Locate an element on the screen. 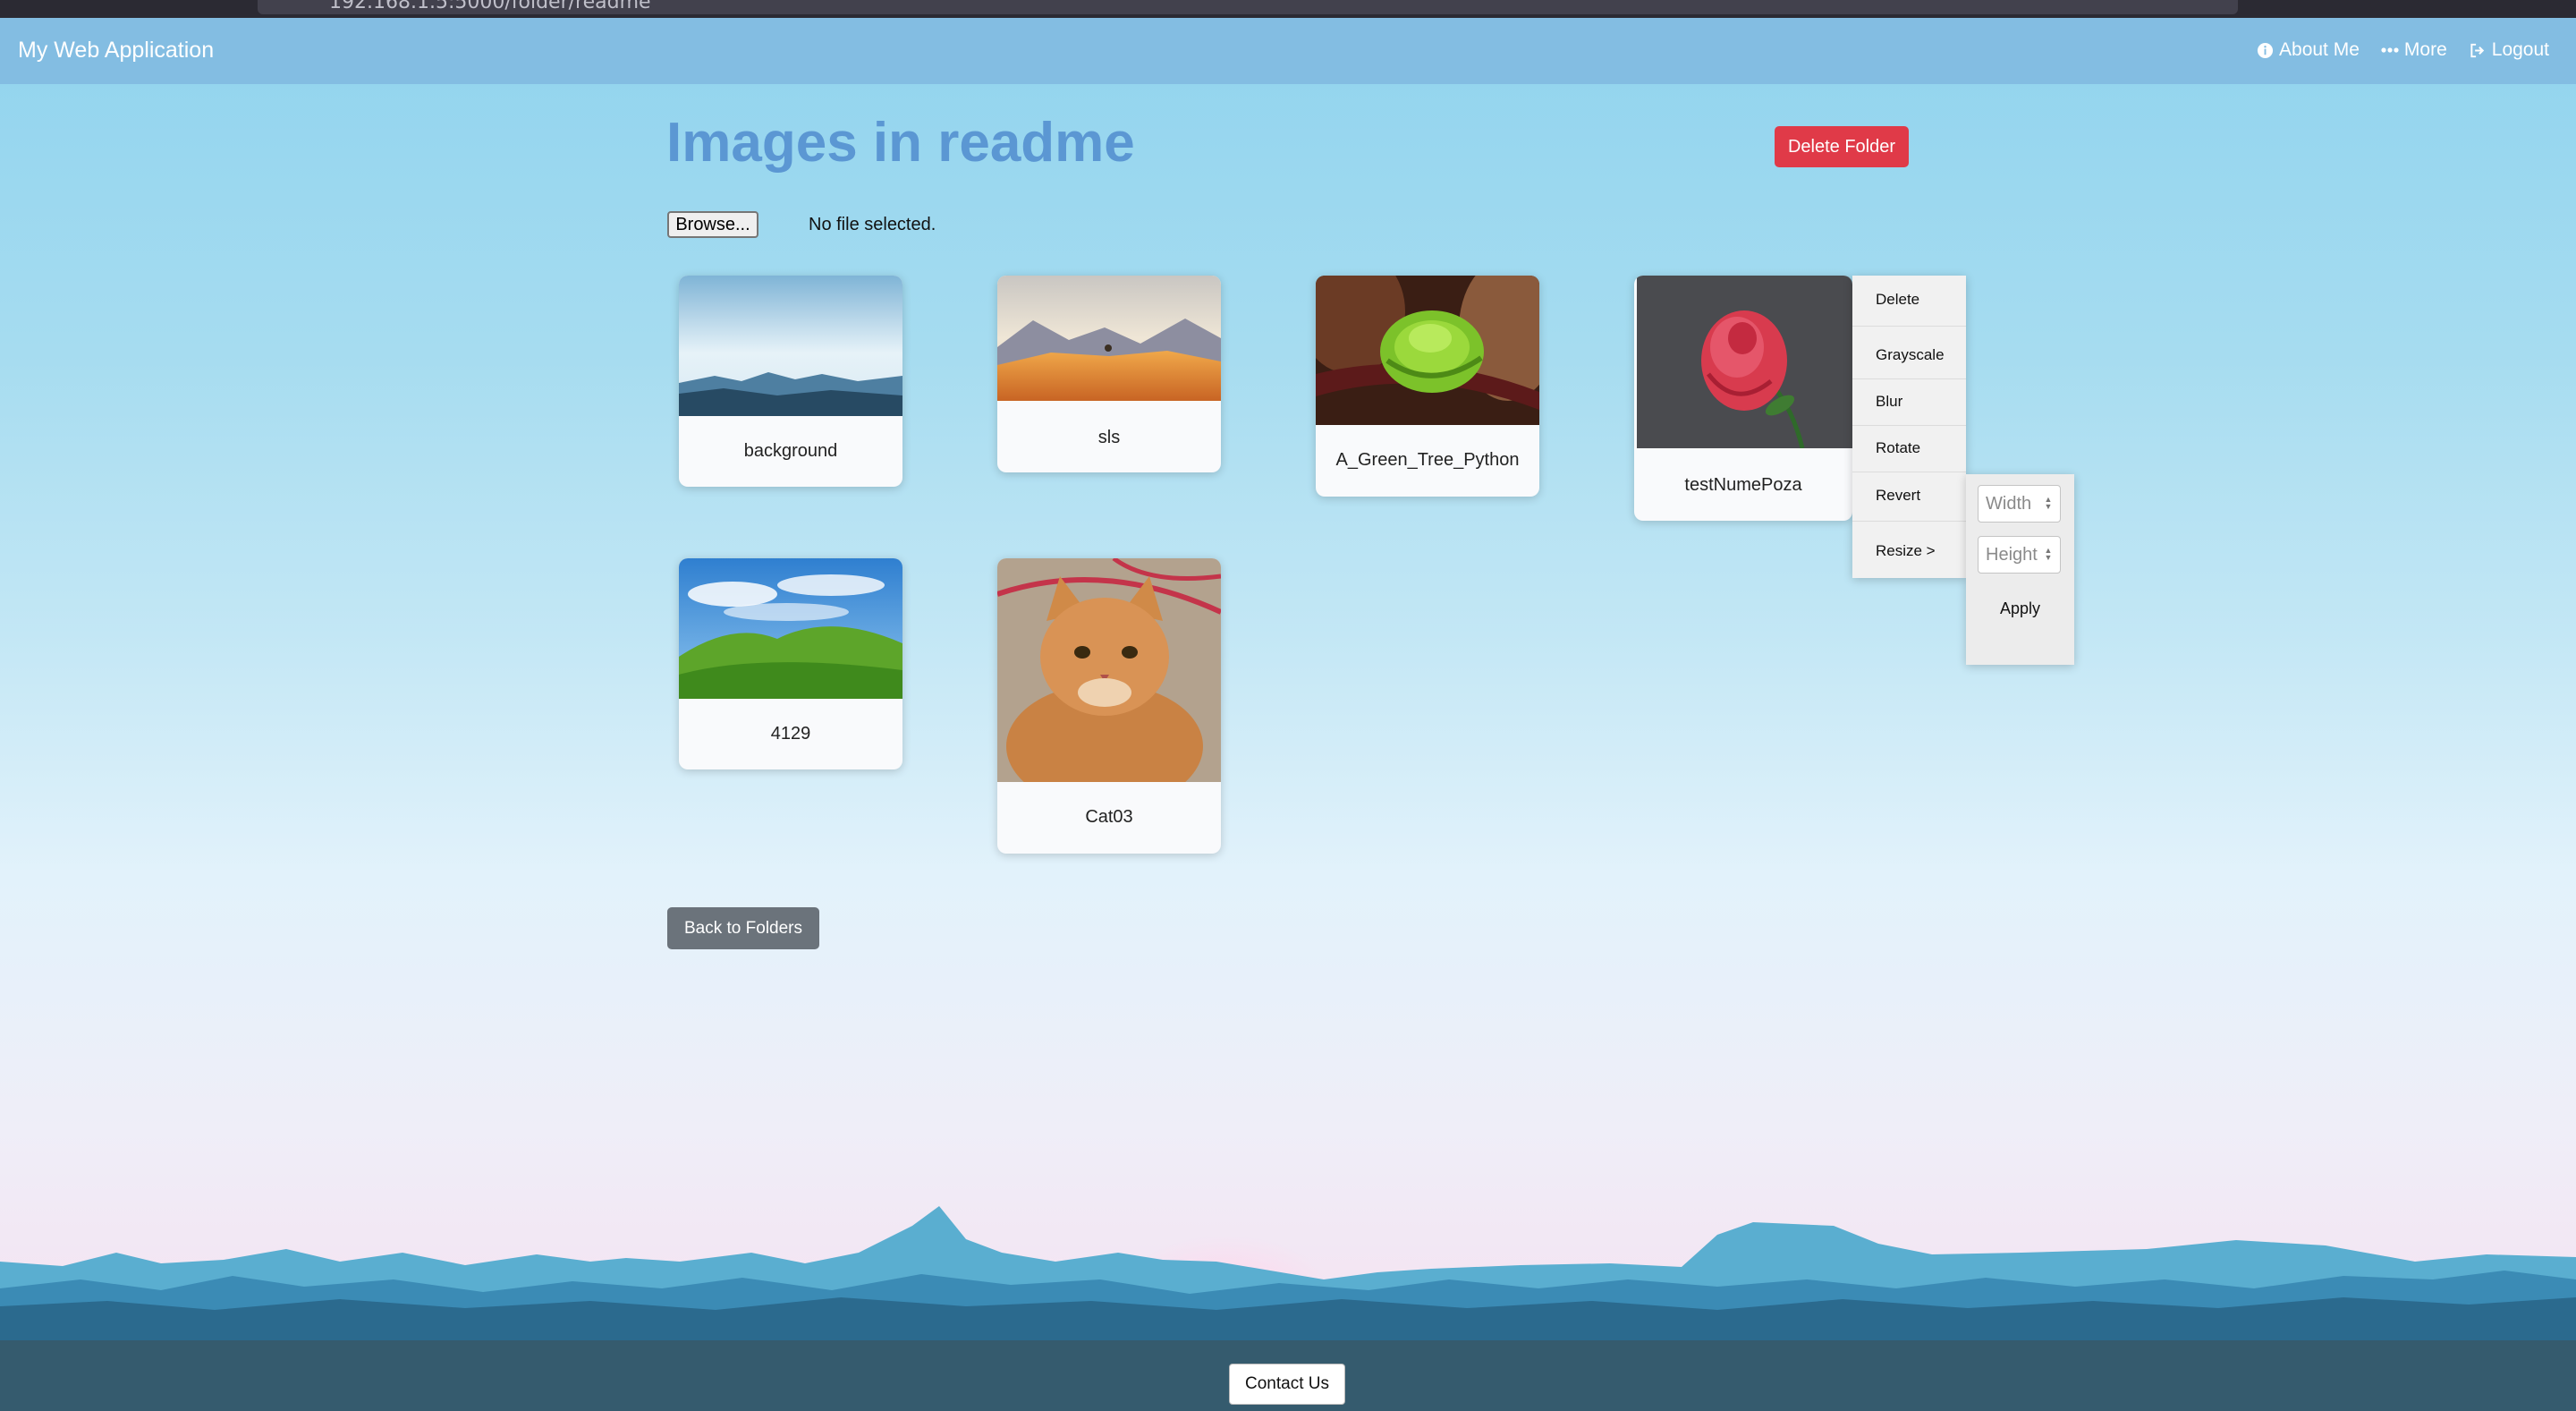 The height and width of the screenshot is (1411, 2576). resize-submenu: Width ▲ ▼ Height ▲ ▼ Apply is located at coordinates (2020, 569).